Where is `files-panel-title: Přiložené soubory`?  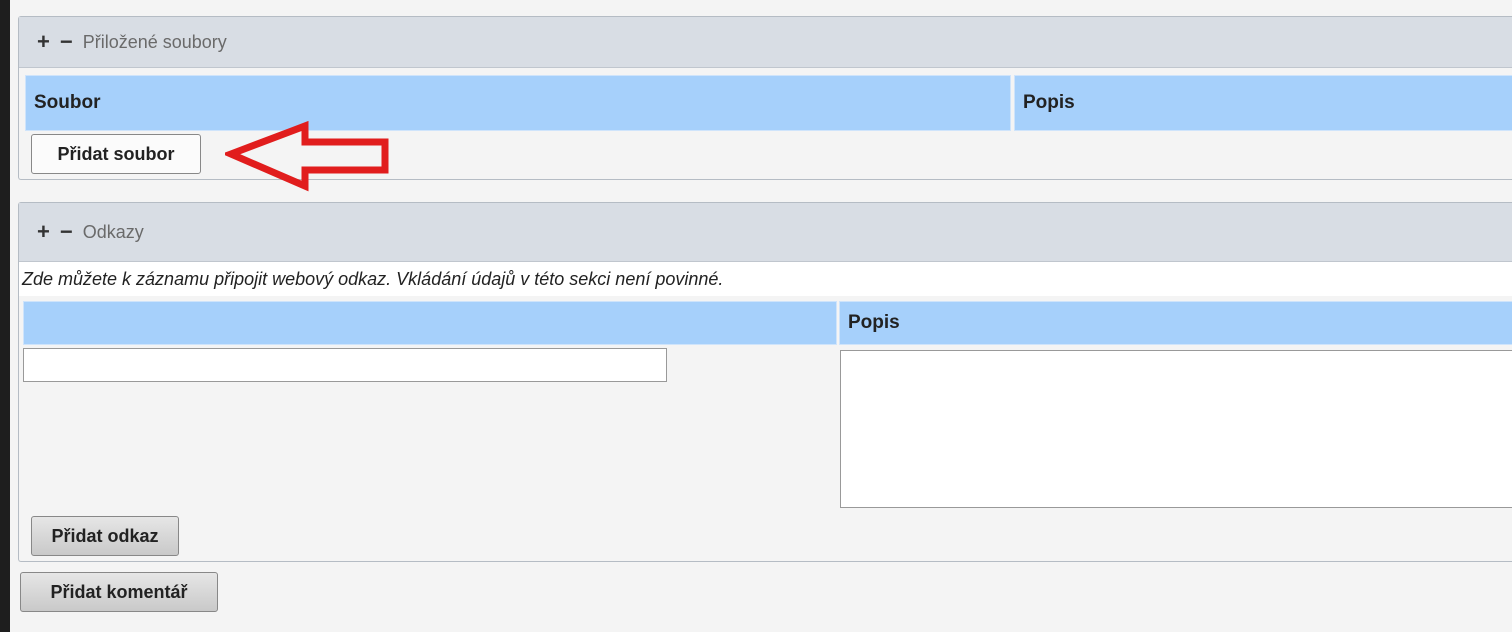 files-panel-title: Přiložené soubory is located at coordinates (154, 41).